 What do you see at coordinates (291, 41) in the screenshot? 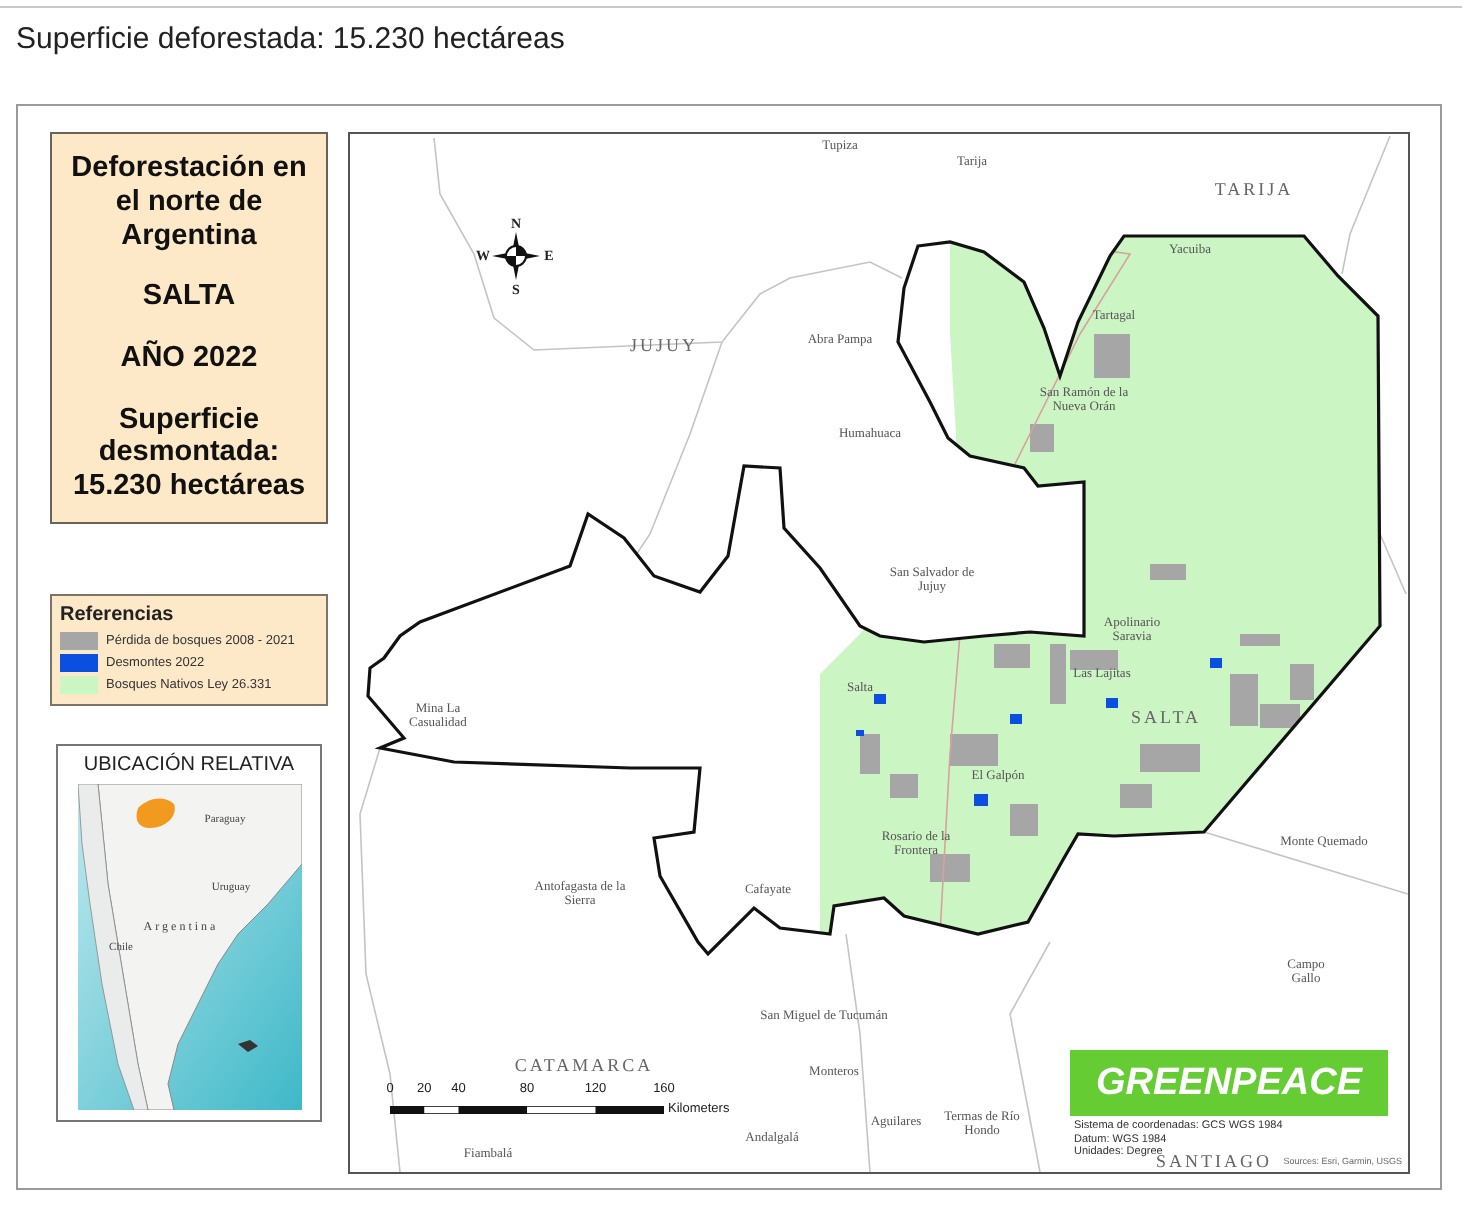
I see `page-heading: Superficie deforestada: 15.230 hectáreas` at bounding box center [291, 41].